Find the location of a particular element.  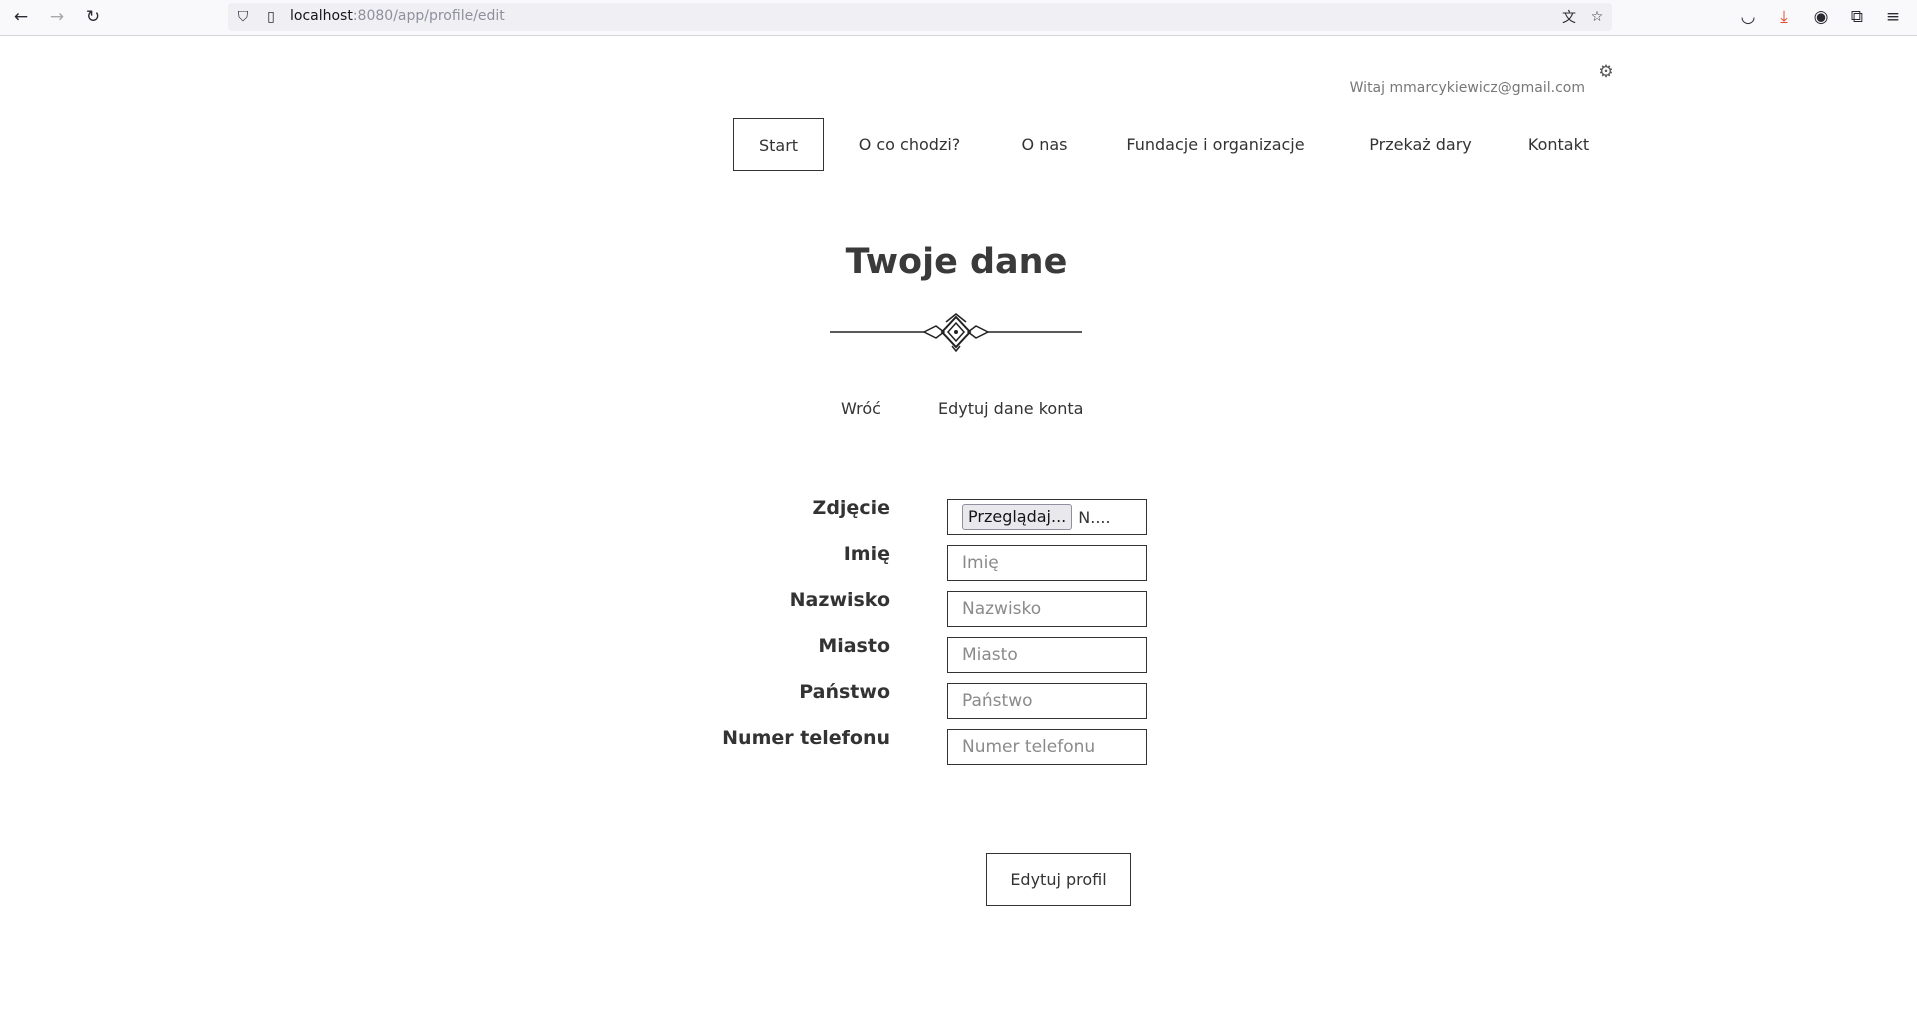

menu-icon: ≡ is located at coordinates (1893, 17).